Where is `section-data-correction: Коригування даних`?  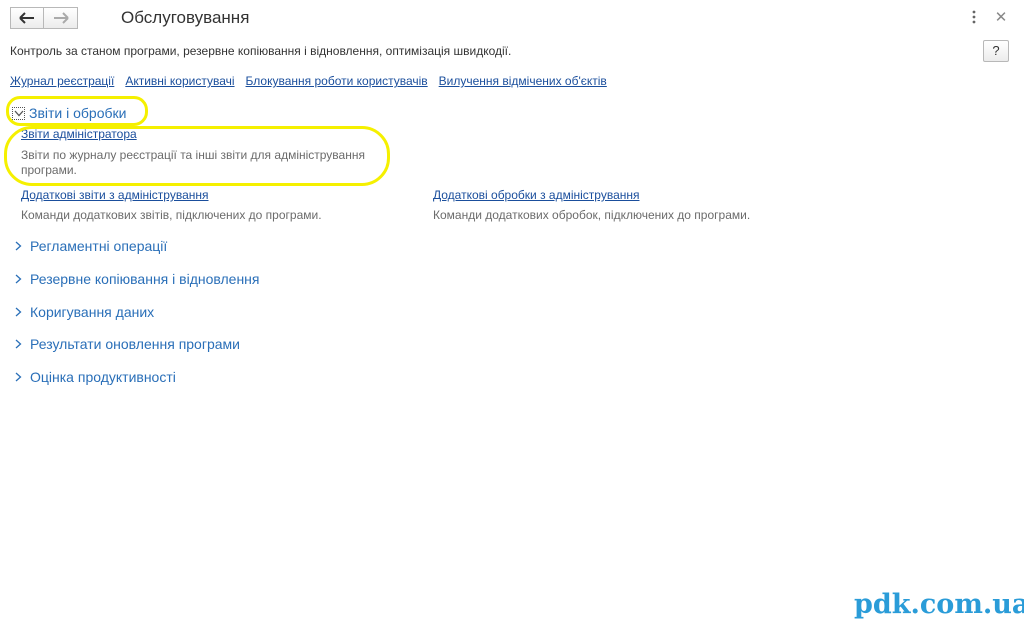
section-data-correction: Коригування даних is located at coordinates (83, 312).